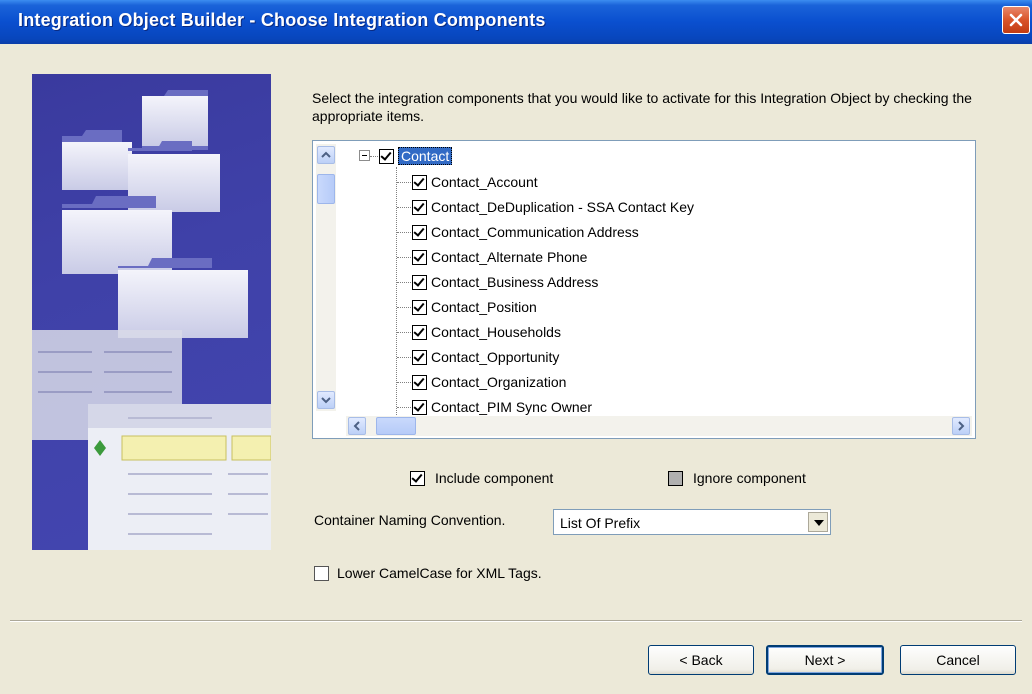 The width and height of the screenshot is (1032, 694). I want to click on tree-node: Contact_Account, so click(475, 182).